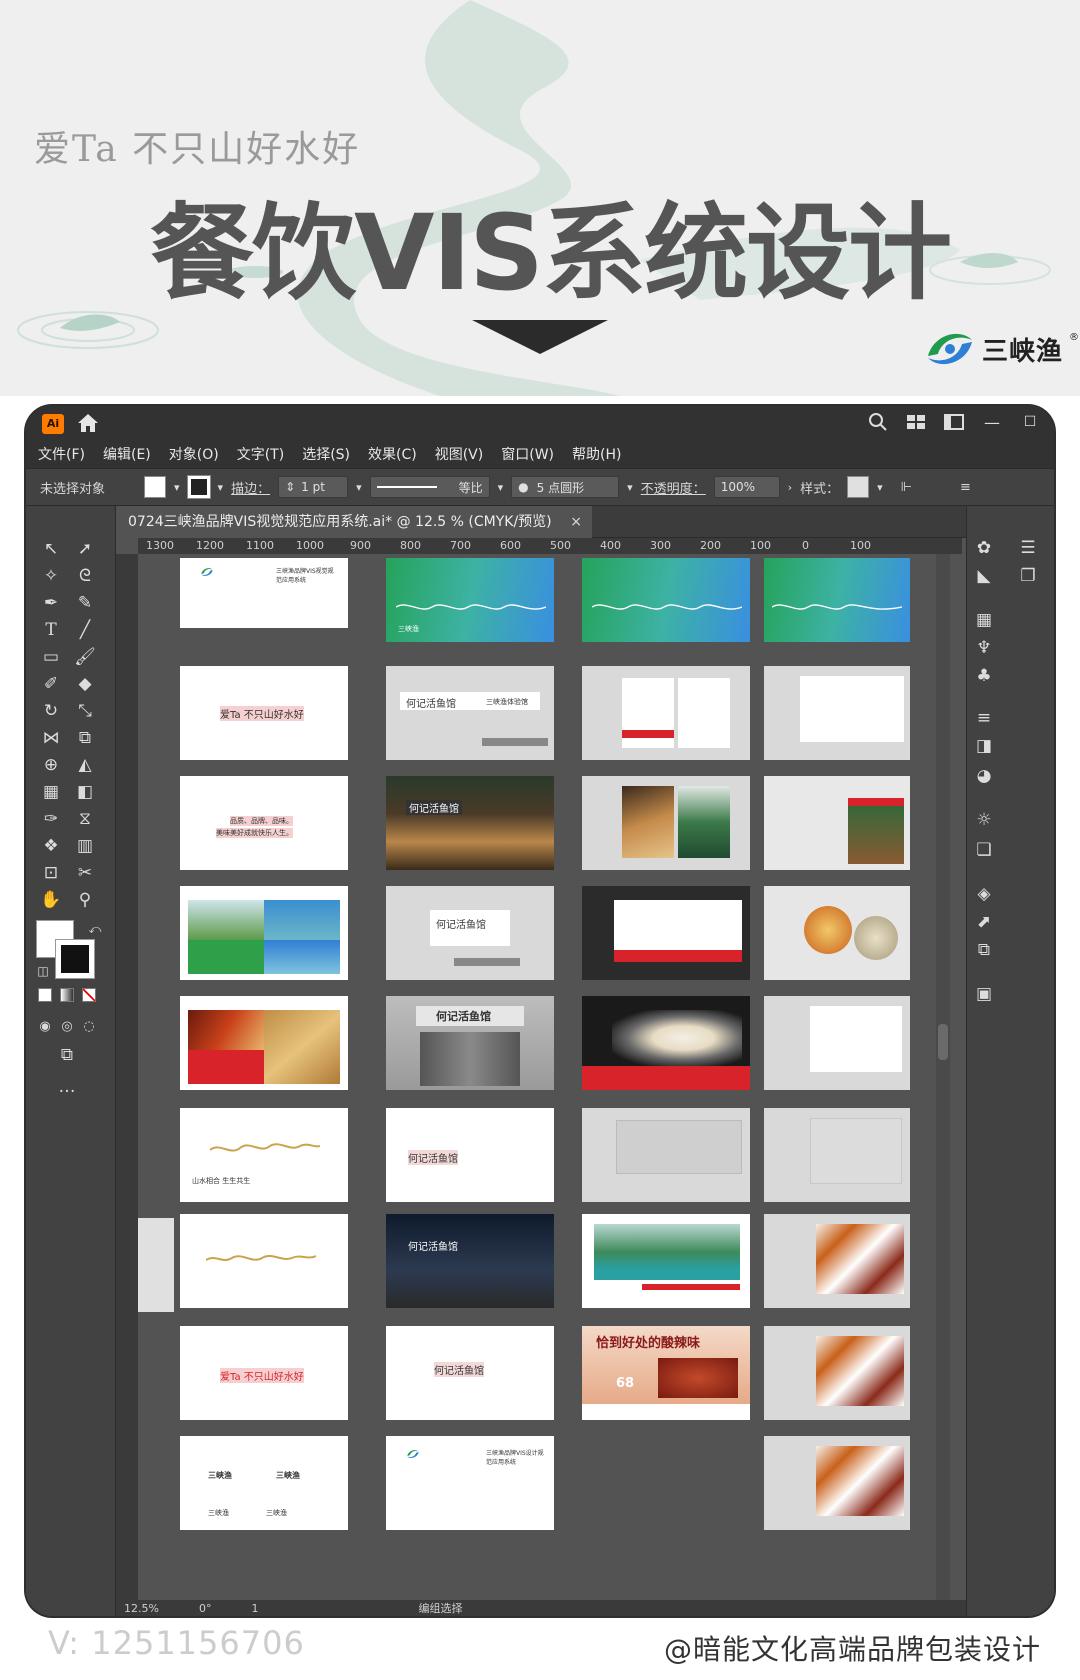  I want to click on hand-tool-icon: ✋, so click(51, 900).